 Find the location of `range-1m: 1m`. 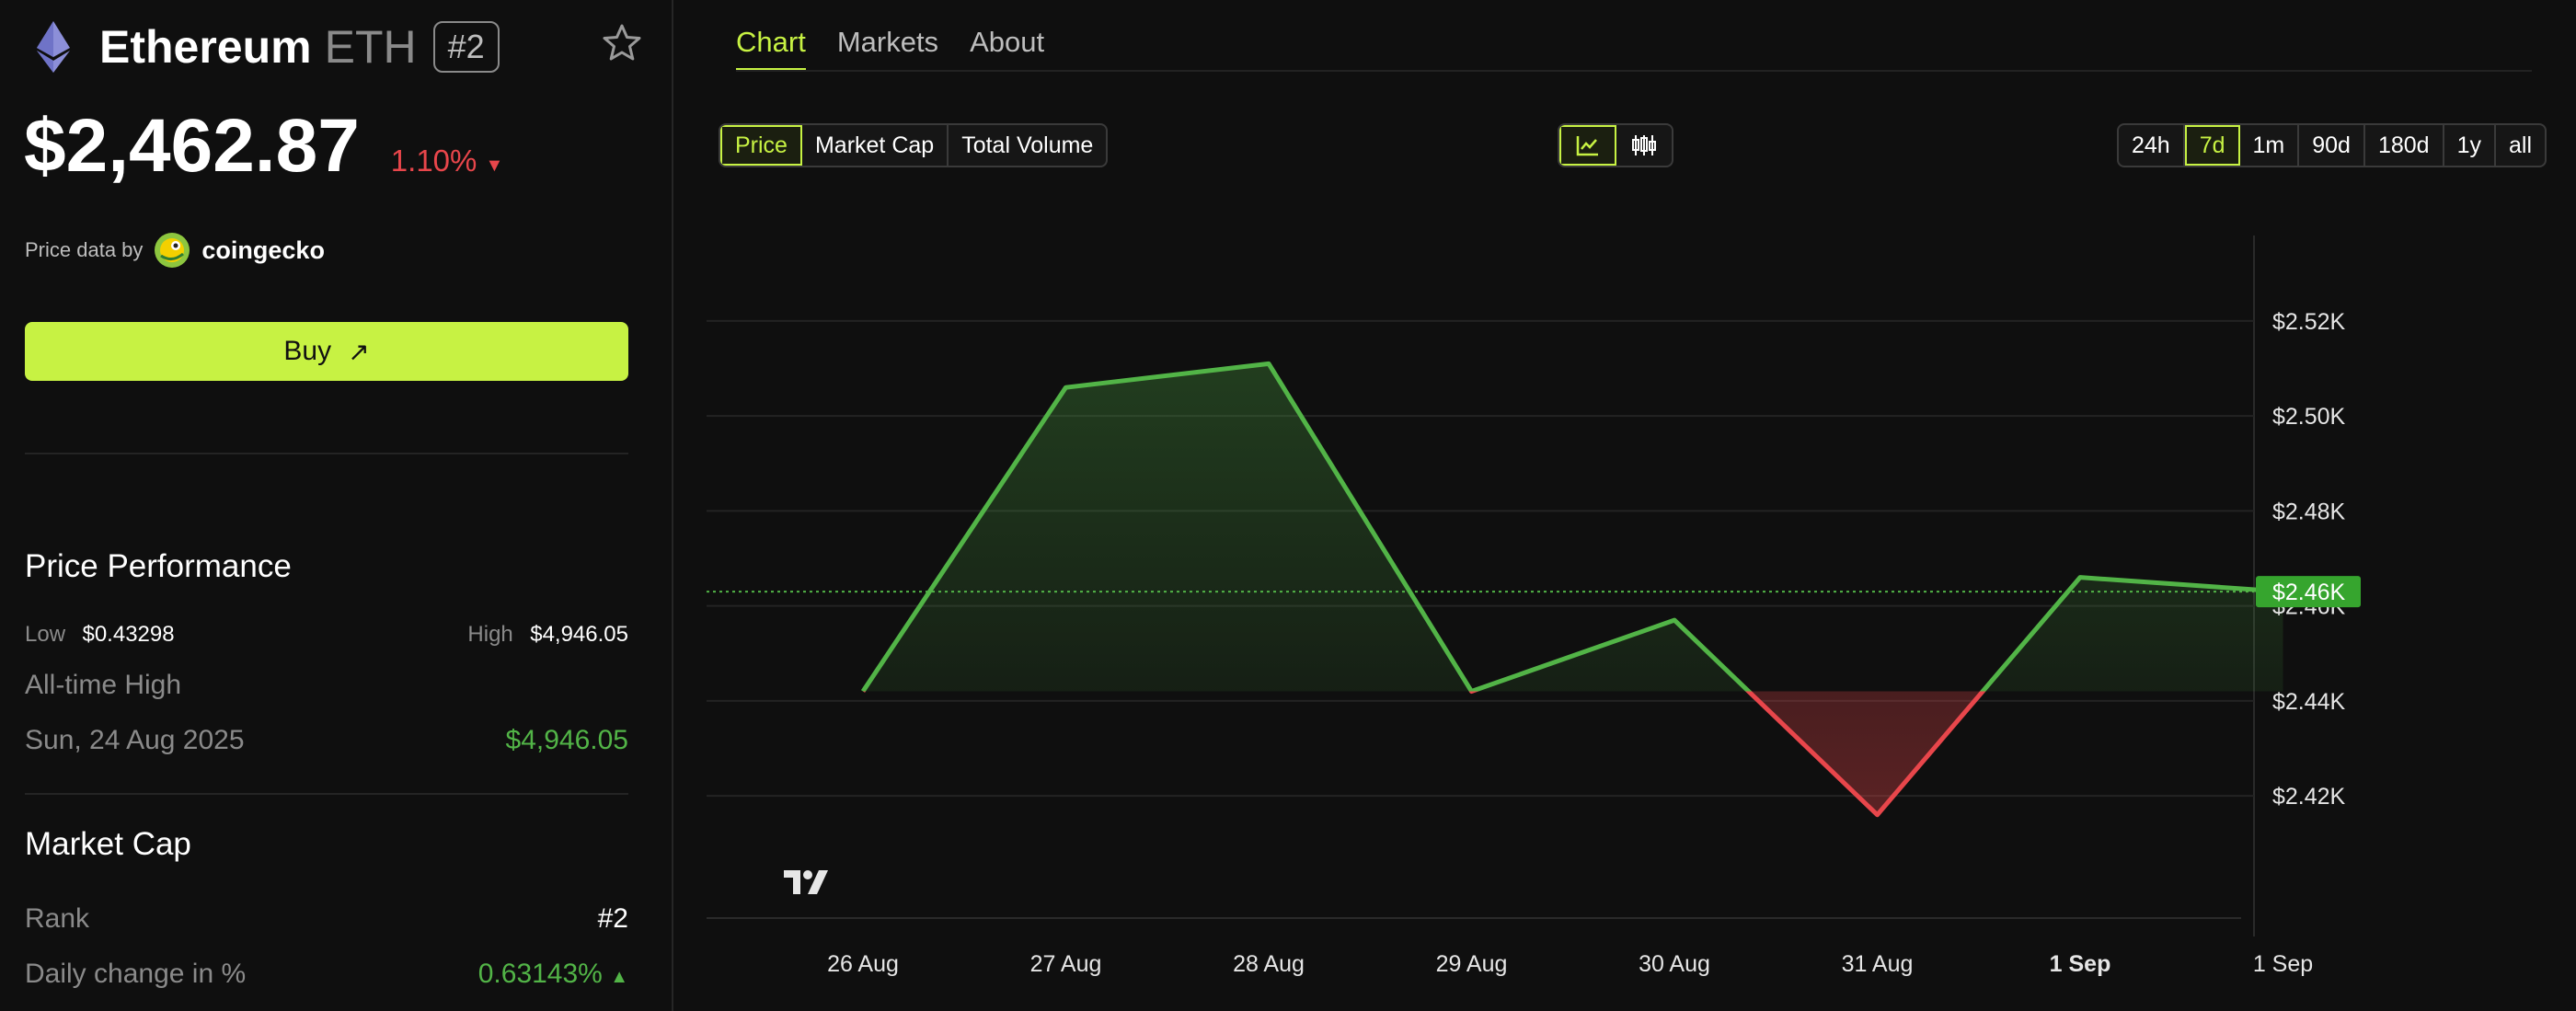

range-1m: 1m is located at coordinates (2270, 145).